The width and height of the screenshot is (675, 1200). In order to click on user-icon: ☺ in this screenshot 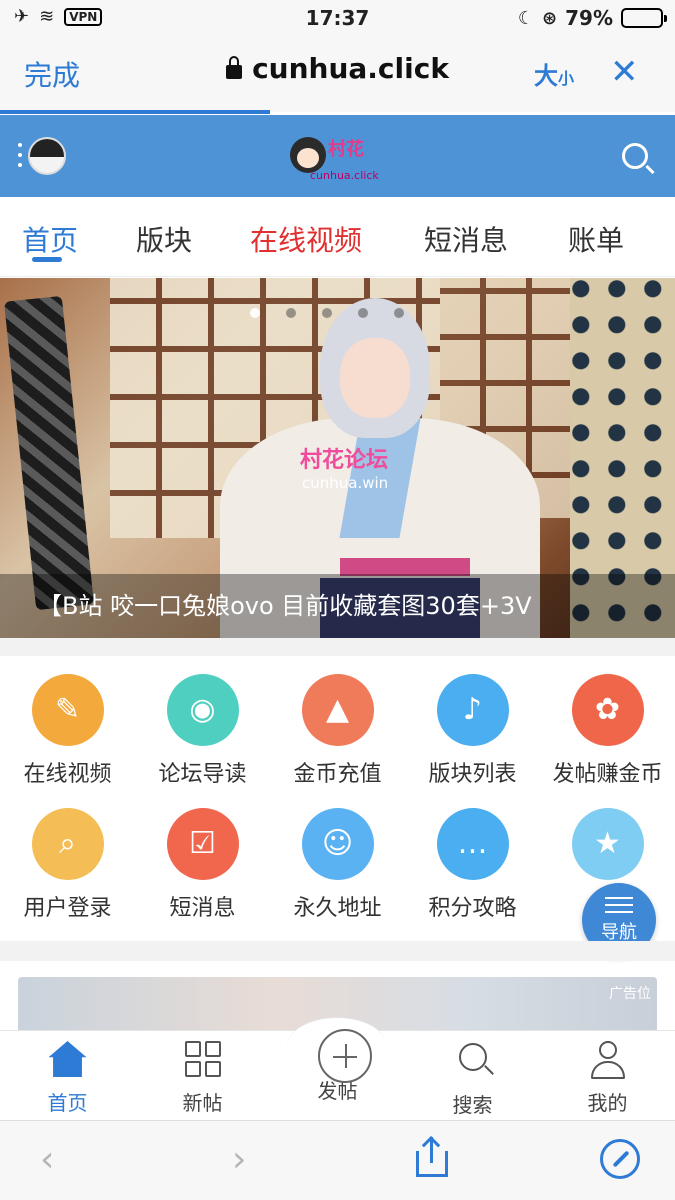, I will do `click(337, 844)`.